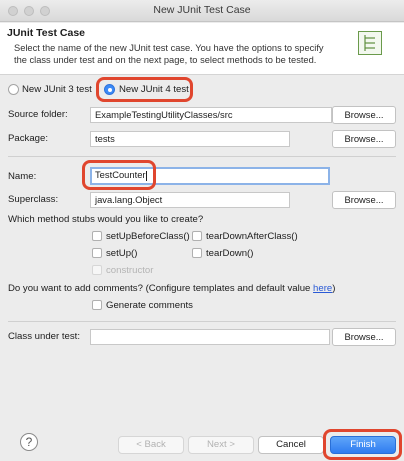 This screenshot has height=461, width=404. I want to click on wizard-title: JUnit Test Case, so click(46, 33).